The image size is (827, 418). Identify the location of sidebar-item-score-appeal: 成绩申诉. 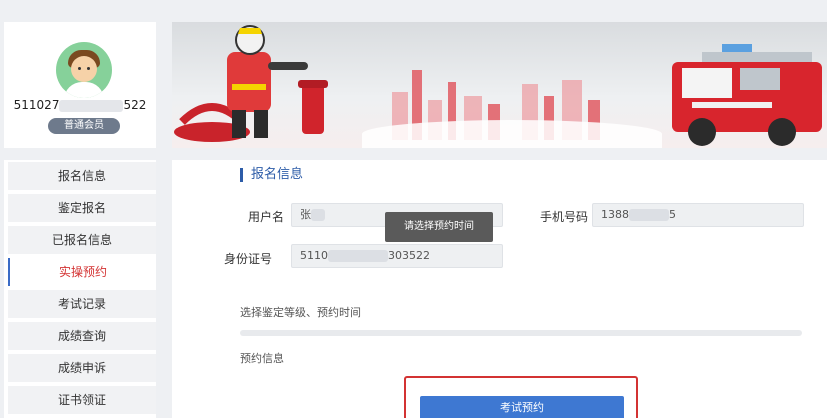
(82, 368).